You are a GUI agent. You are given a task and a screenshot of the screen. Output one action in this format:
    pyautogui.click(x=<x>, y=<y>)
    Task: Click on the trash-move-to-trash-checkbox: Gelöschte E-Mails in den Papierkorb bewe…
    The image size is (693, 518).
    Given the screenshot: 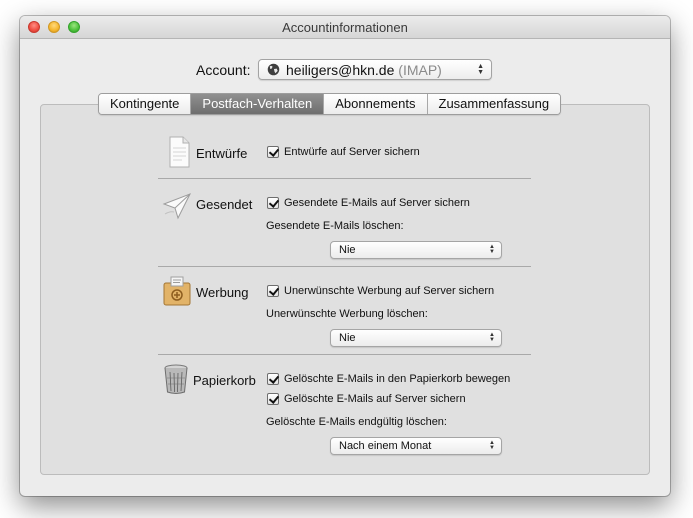 What is the action you would take?
    pyautogui.click(x=388, y=379)
    